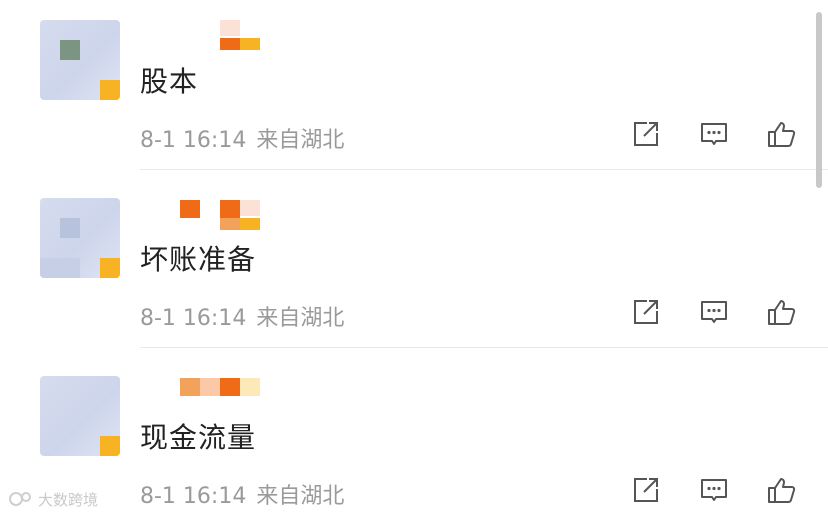  I want to click on watermark-text: 大数跨境, so click(68, 499).